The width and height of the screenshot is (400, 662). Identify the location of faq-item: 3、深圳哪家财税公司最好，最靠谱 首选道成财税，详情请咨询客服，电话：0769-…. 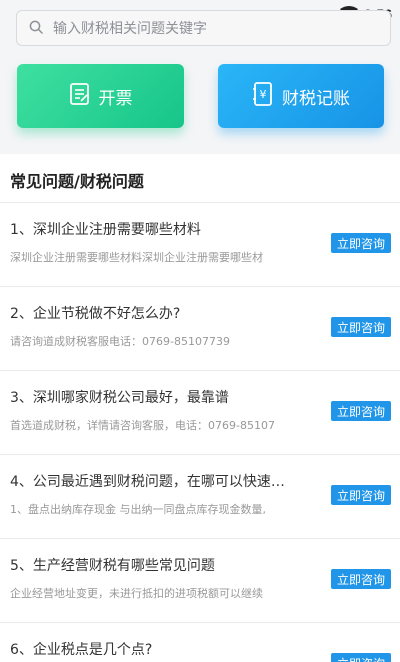
(200, 413).